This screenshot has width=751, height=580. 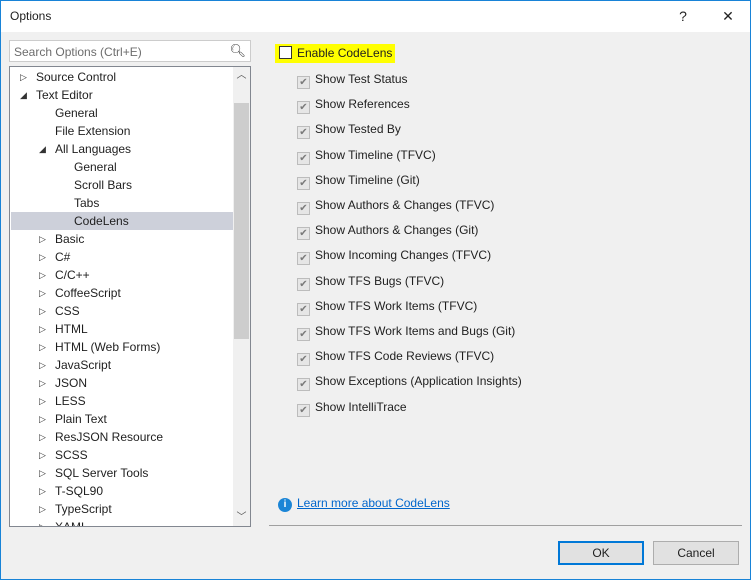 I want to click on tree-item: ▷ JavaScript, so click(x=122, y=365).